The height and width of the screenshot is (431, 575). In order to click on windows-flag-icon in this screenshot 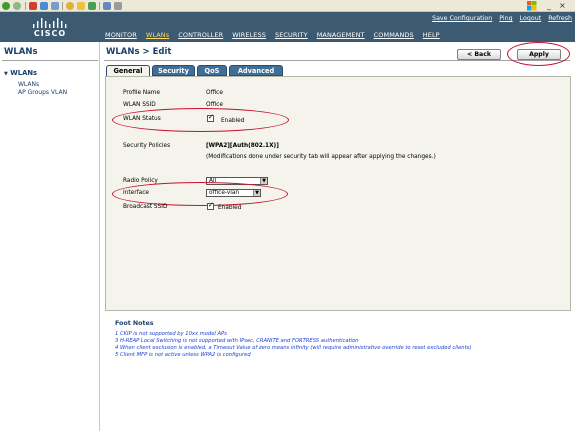, I will do `click(532, 6)`.